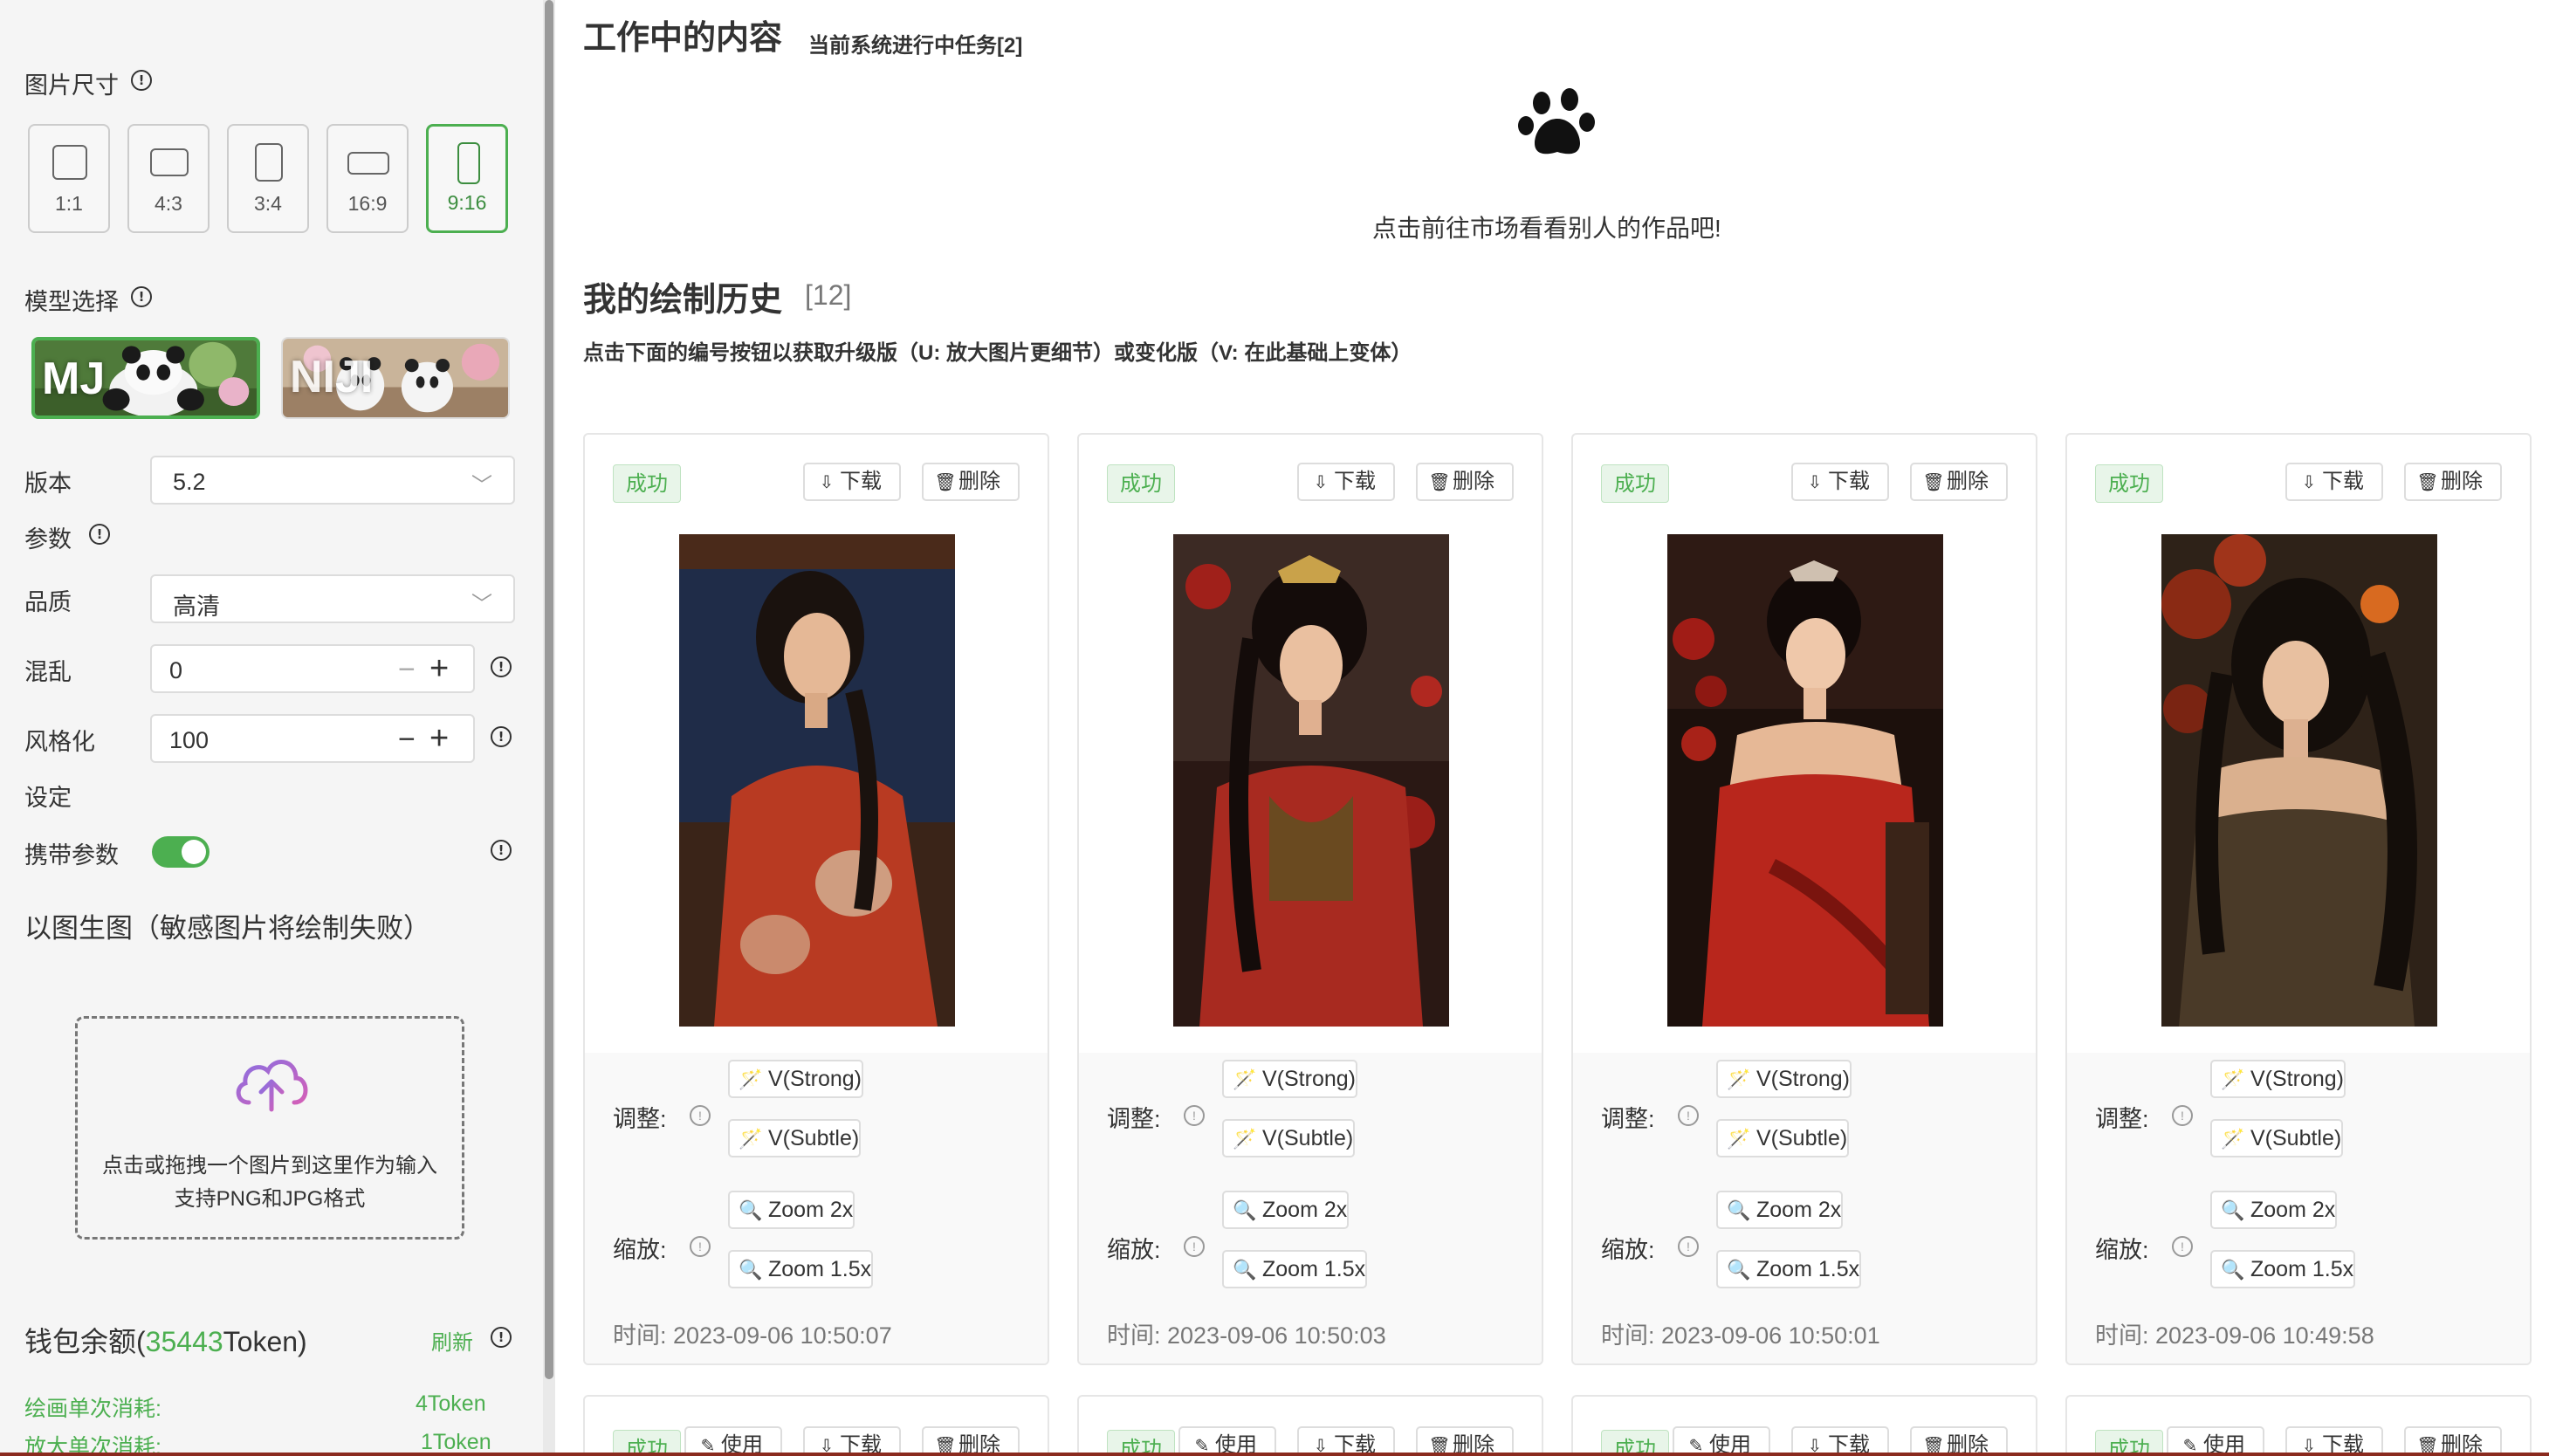 Image resolution: width=2549 pixels, height=1456 pixels. I want to click on ratio-1-1: 1:1, so click(69, 178).